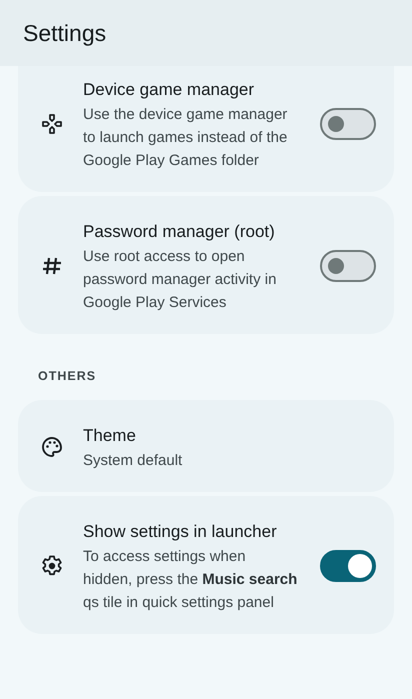 This screenshot has width=412, height=699. What do you see at coordinates (52, 447) in the screenshot?
I see `palette-icon` at bounding box center [52, 447].